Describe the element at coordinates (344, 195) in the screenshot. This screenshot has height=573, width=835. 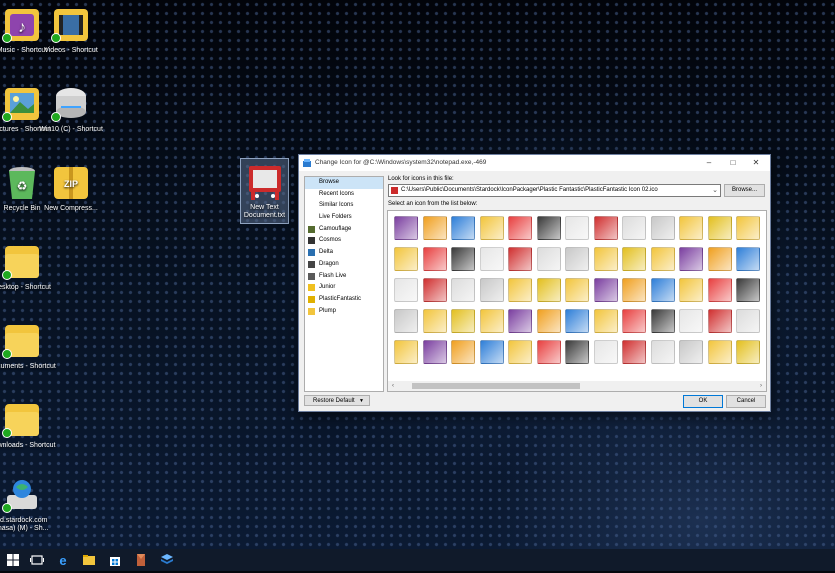
I see `sidebar-item-recent-icons: Recent Icons` at that location.